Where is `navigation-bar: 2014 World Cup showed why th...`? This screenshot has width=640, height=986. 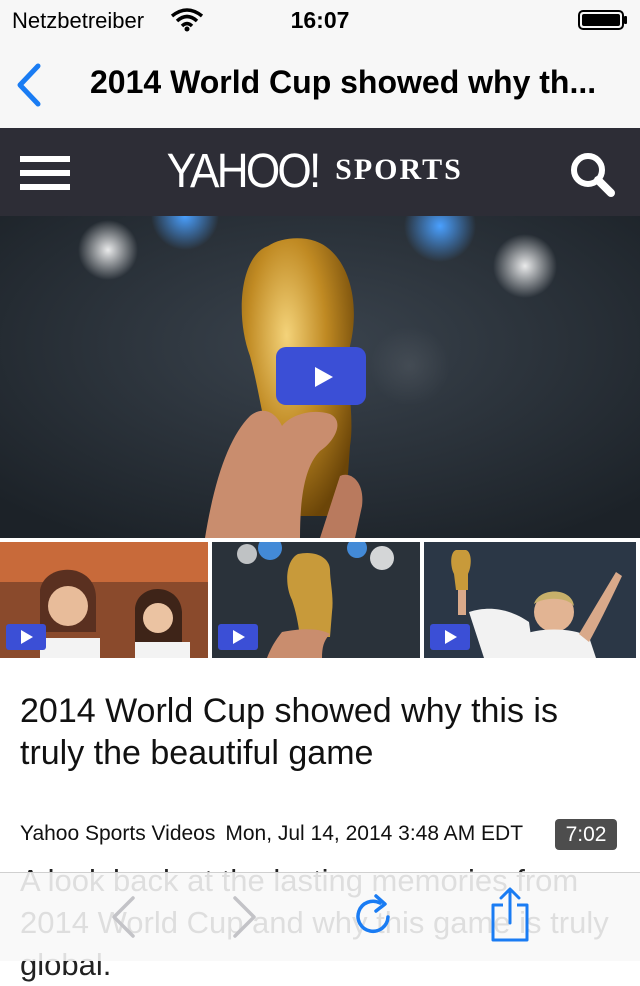
navigation-bar: 2014 World Cup showed why th... is located at coordinates (320, 84).